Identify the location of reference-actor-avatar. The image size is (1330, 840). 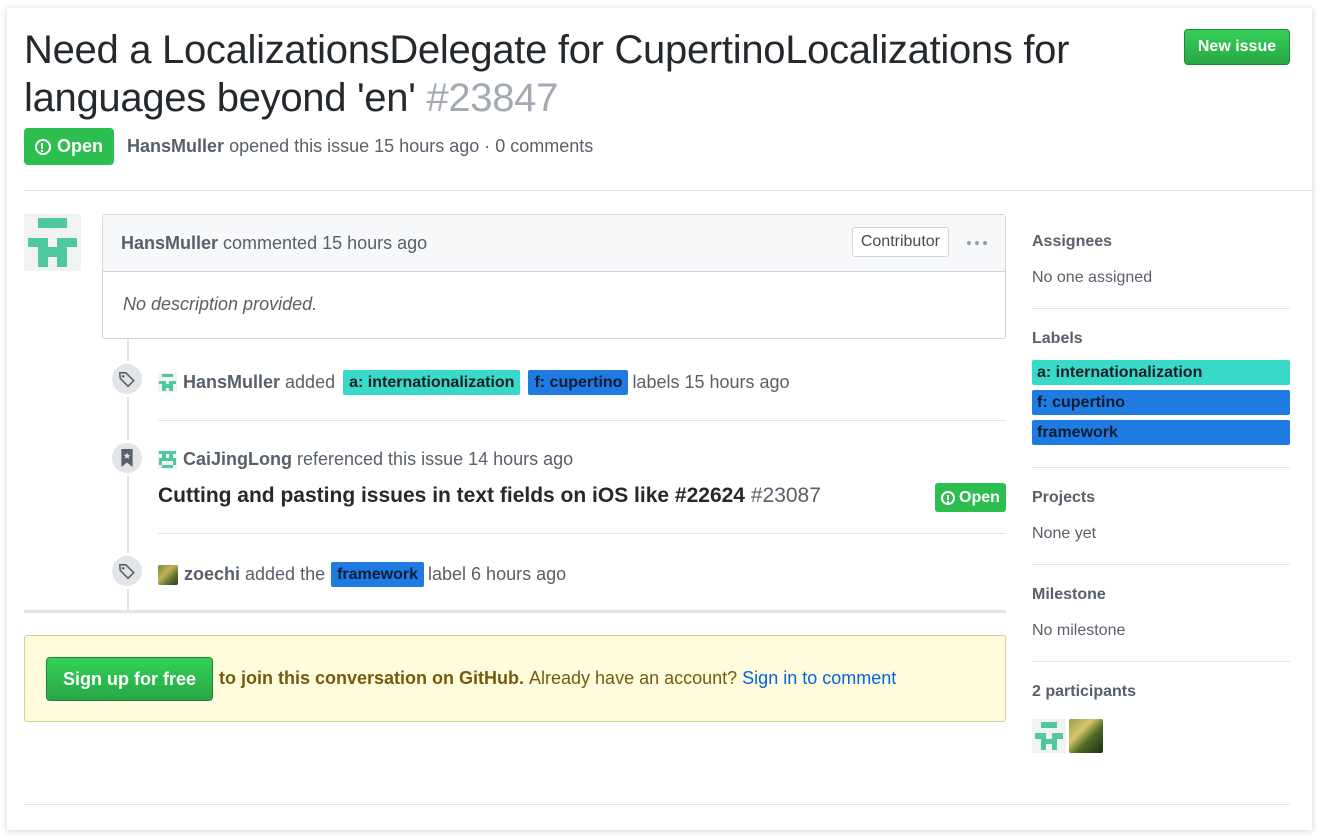
(167, 459).